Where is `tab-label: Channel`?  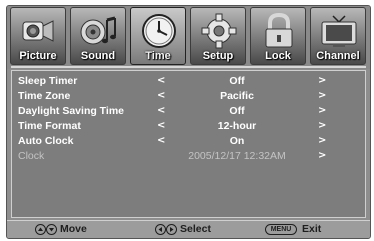 tab-label: Channel is located at coordinates (338, 56).